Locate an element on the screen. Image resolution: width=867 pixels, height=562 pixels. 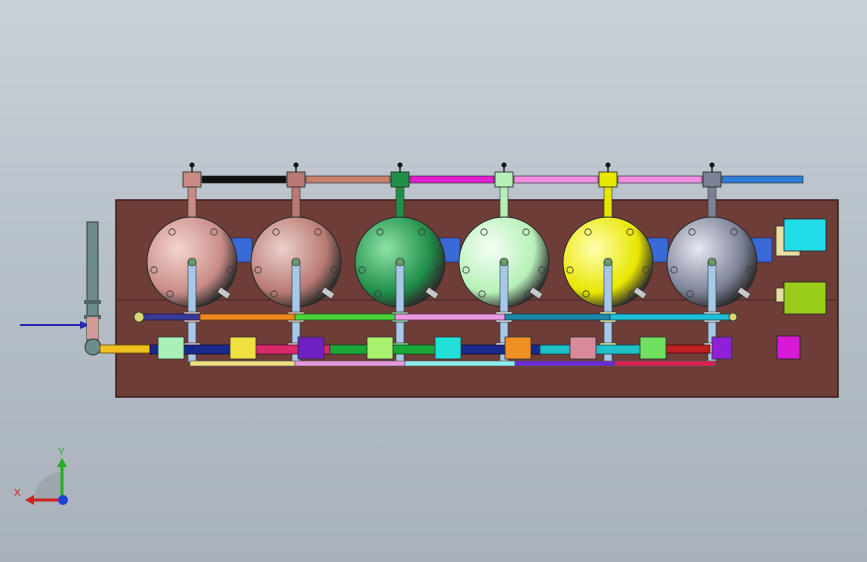
side-box-magenta is located at coordinates (788, 347).